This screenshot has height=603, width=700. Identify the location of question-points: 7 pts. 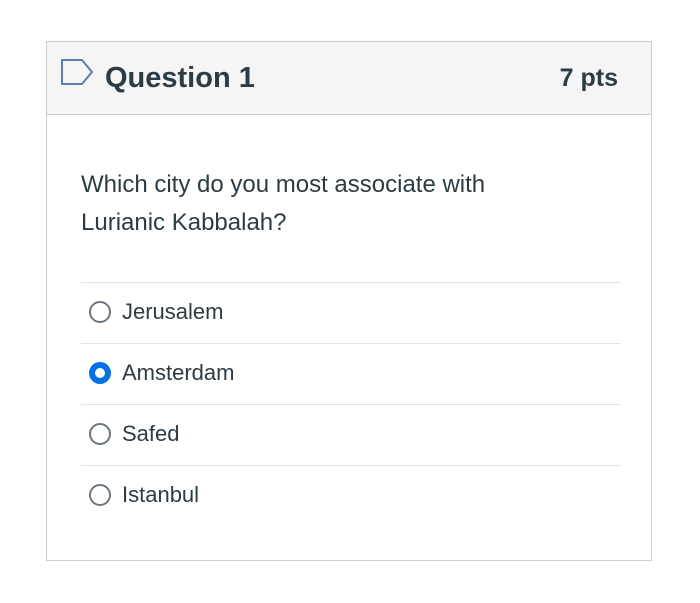
(588, 78).